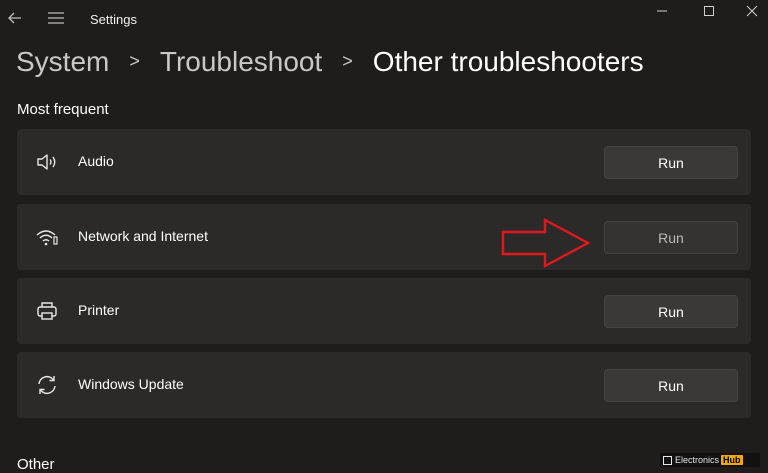 The height and width of the screenshot is (473, 768). Describe the element at coordinates (131, 384) in the screenshot. I see `troubleshooter-label: Windows Update` at that location.